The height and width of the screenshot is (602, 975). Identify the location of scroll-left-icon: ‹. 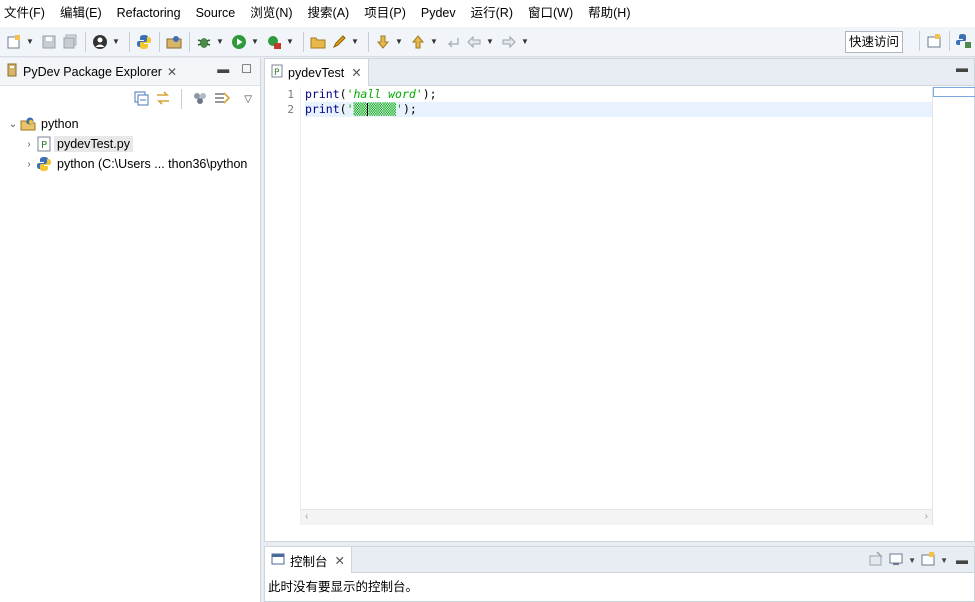
(306, 516).